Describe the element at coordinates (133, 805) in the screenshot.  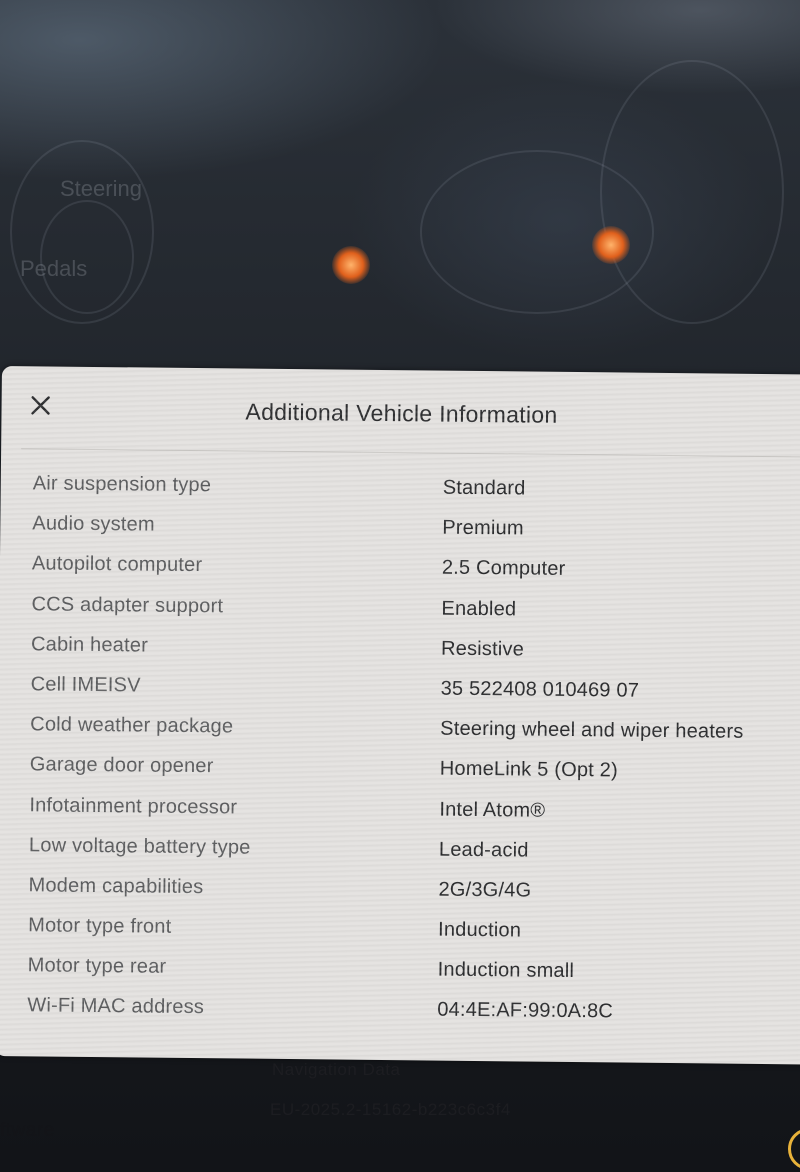
I see `info-label: Infotainment processor` at that location.